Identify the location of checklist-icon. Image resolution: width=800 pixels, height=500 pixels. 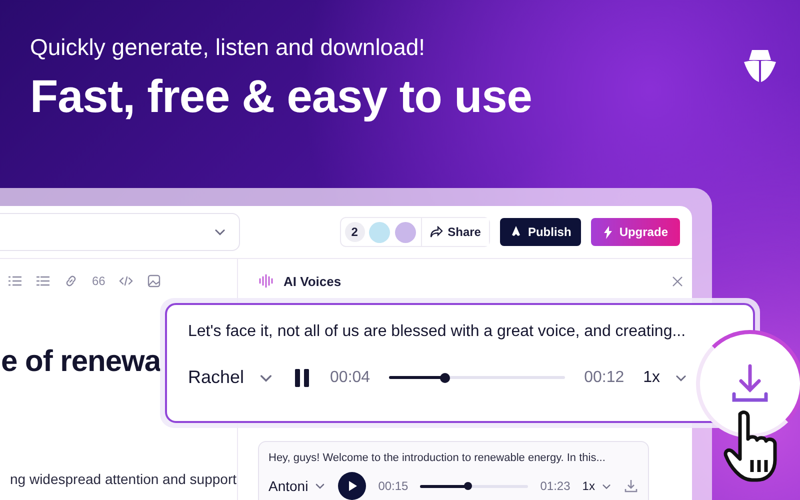
(43, 281).